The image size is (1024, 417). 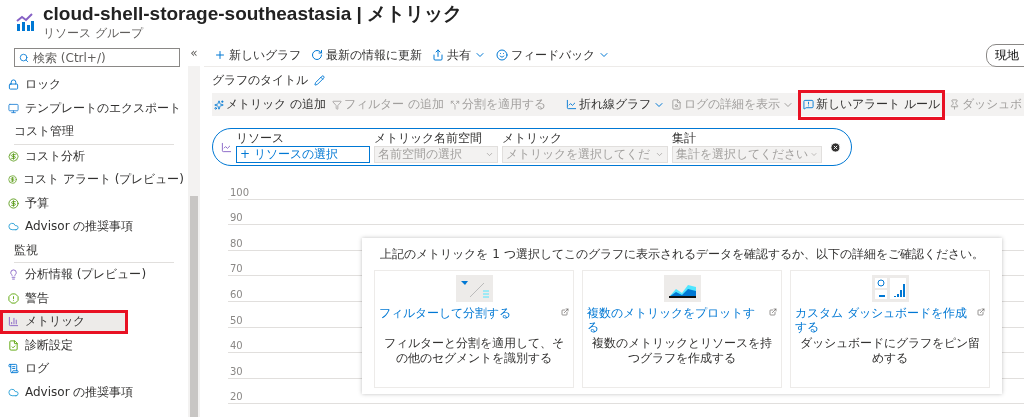 I want to click on sidebar-item: 分析情報 (プレビュー), so click(x=92, y=275).